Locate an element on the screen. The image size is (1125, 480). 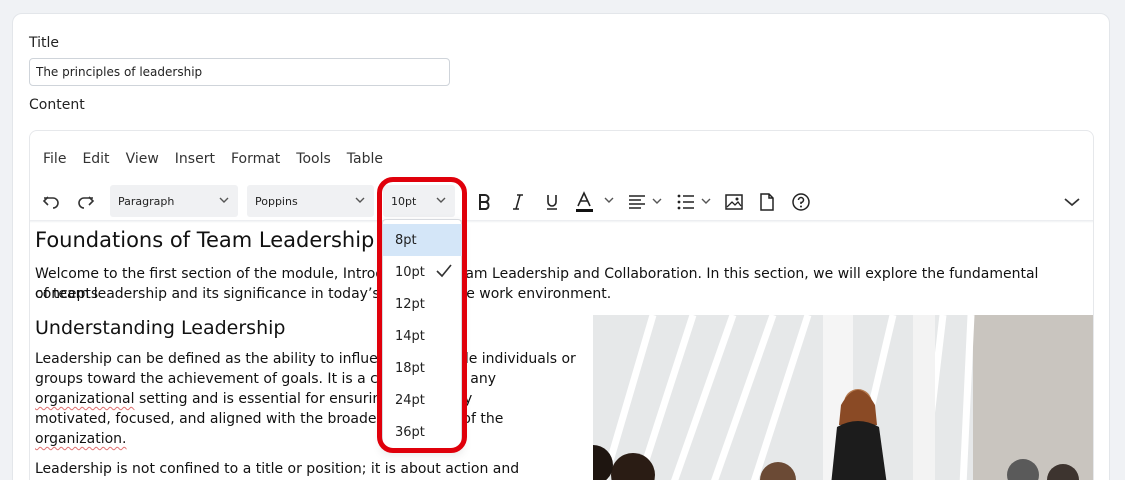
redo-icon is located at coordinates (86, 202).